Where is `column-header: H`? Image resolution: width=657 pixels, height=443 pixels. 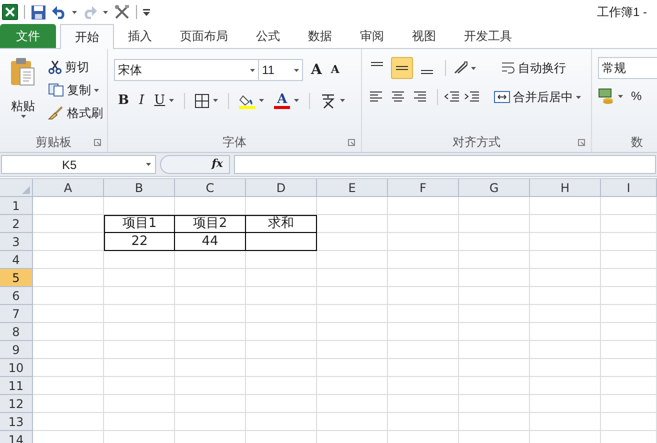 column-header: H is located at coordinates (565, 188).